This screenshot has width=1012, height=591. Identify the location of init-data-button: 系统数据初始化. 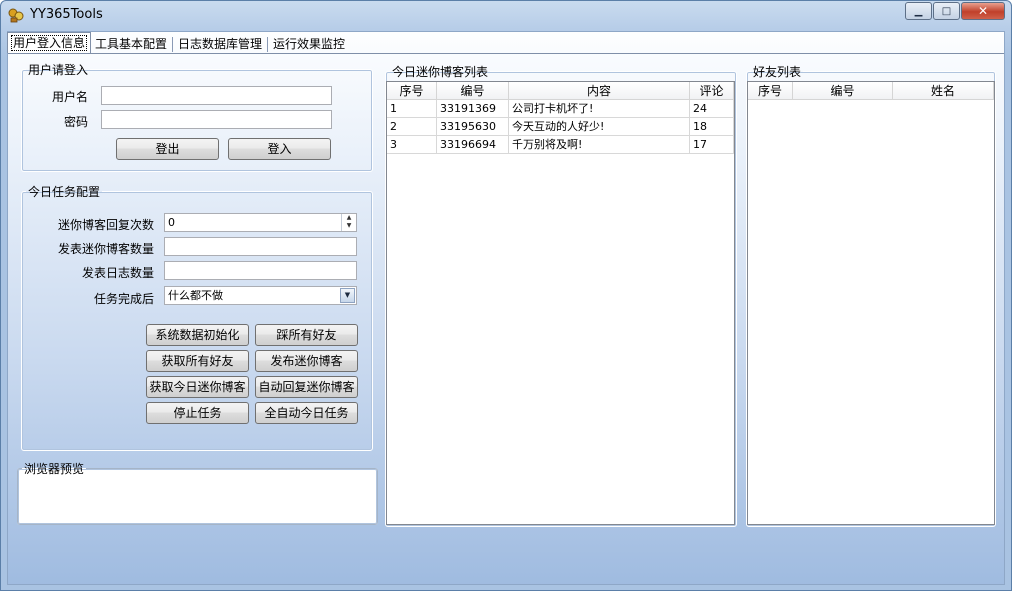
(197, 335).